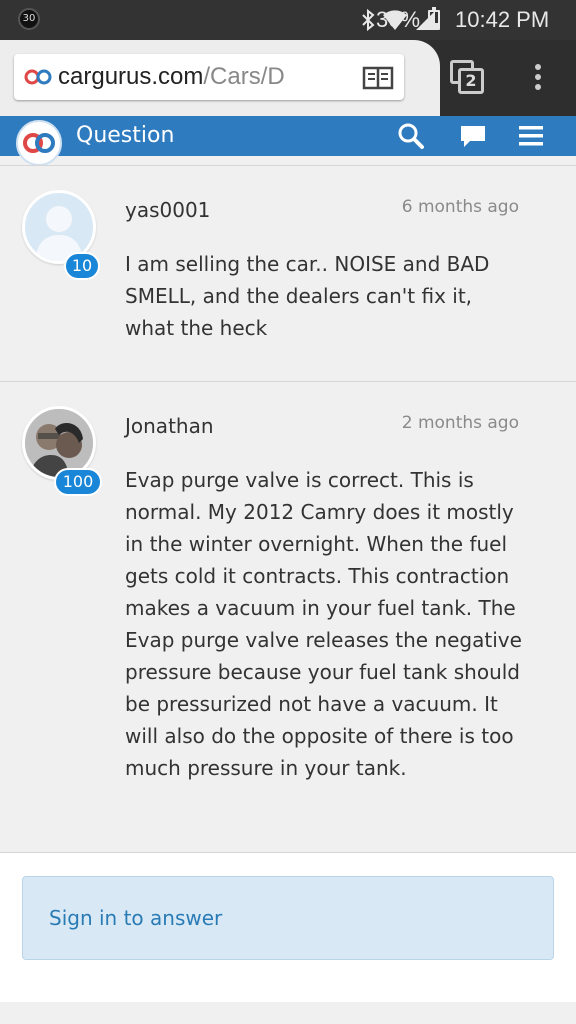 The width and height of the screenshot is (576, 1024). What do you see at coordinates (59, 233) in the screenshot?
I see `default-user-icon` at bounding box center [59, 233].